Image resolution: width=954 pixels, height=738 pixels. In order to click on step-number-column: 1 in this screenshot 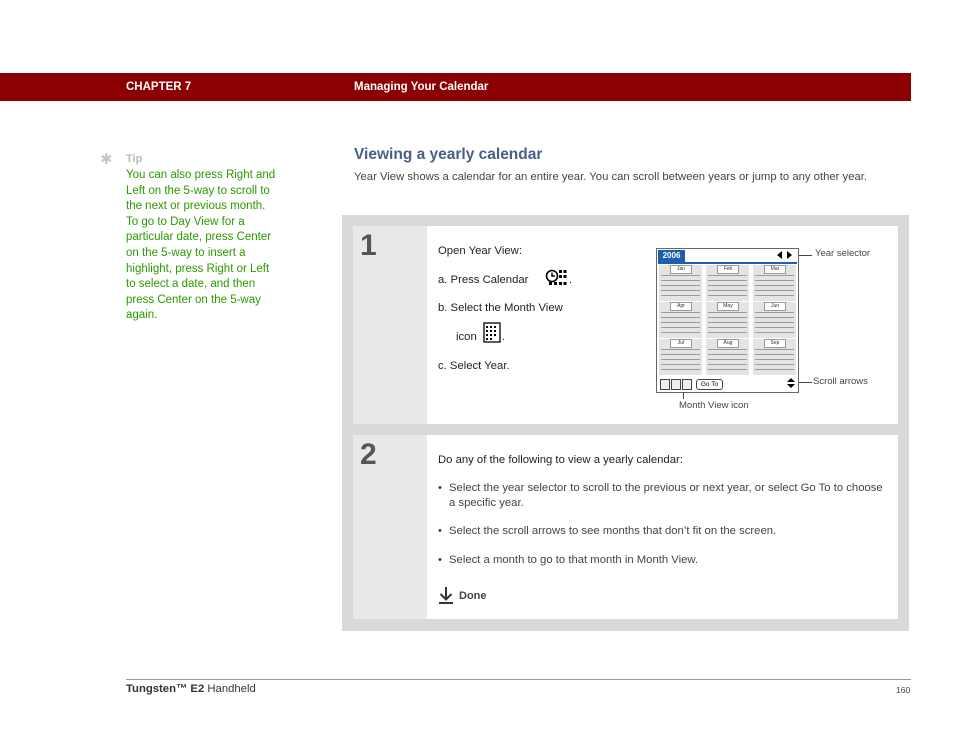, I will do `click(390, 325)`.